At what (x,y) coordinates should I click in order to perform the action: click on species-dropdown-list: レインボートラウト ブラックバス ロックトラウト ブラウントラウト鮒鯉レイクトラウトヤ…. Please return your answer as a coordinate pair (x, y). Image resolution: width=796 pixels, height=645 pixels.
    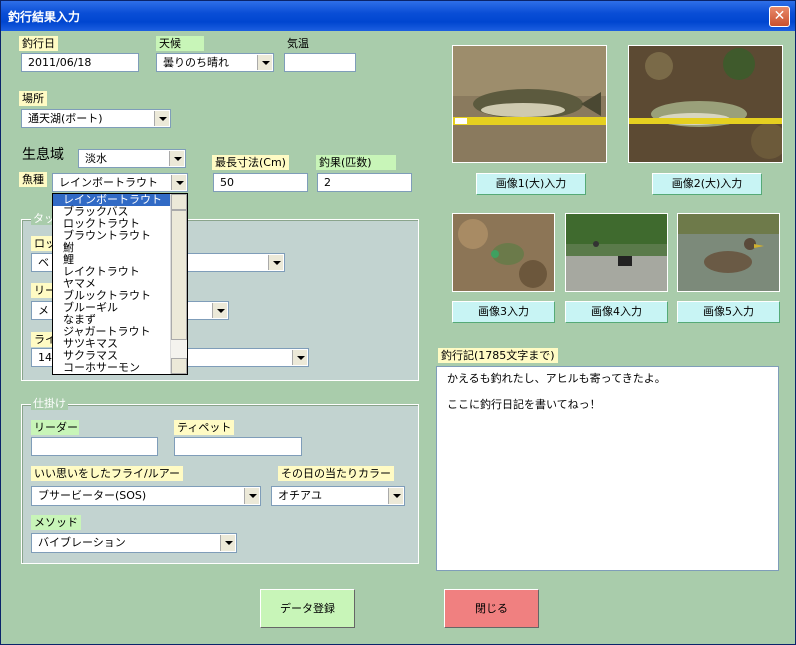
    Looking at the image, I should click on (120, 284).